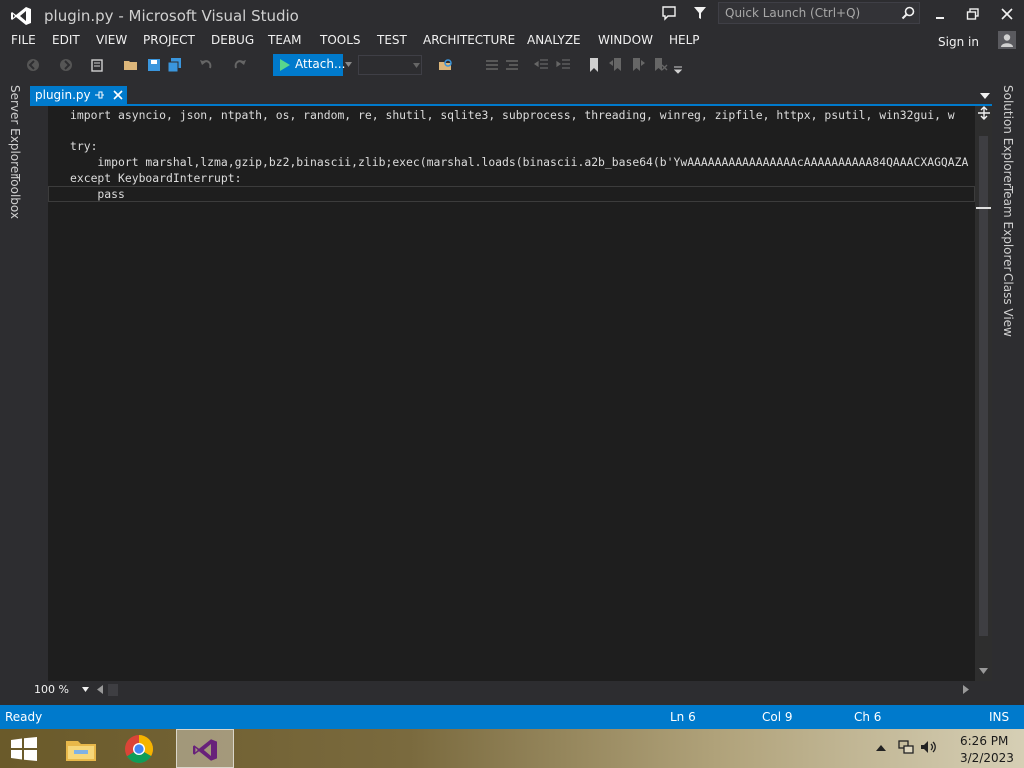 This screenshot has height=768, width=1024. I want to click on quick-launch-placeholder: Quick Launch (Ctrl+Q), so click(793, 13).